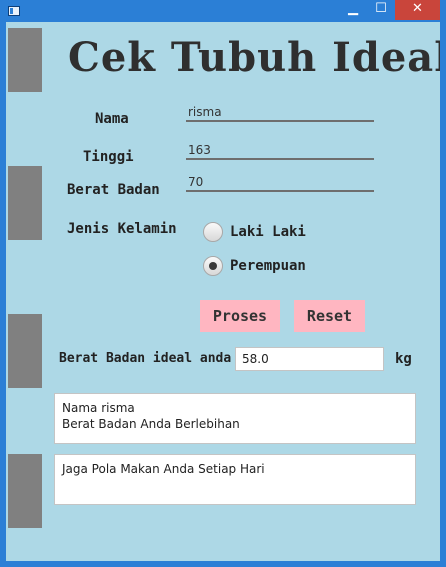 The image size is (446, 567). I want to click on radio-perempuan, so click(213, 266).